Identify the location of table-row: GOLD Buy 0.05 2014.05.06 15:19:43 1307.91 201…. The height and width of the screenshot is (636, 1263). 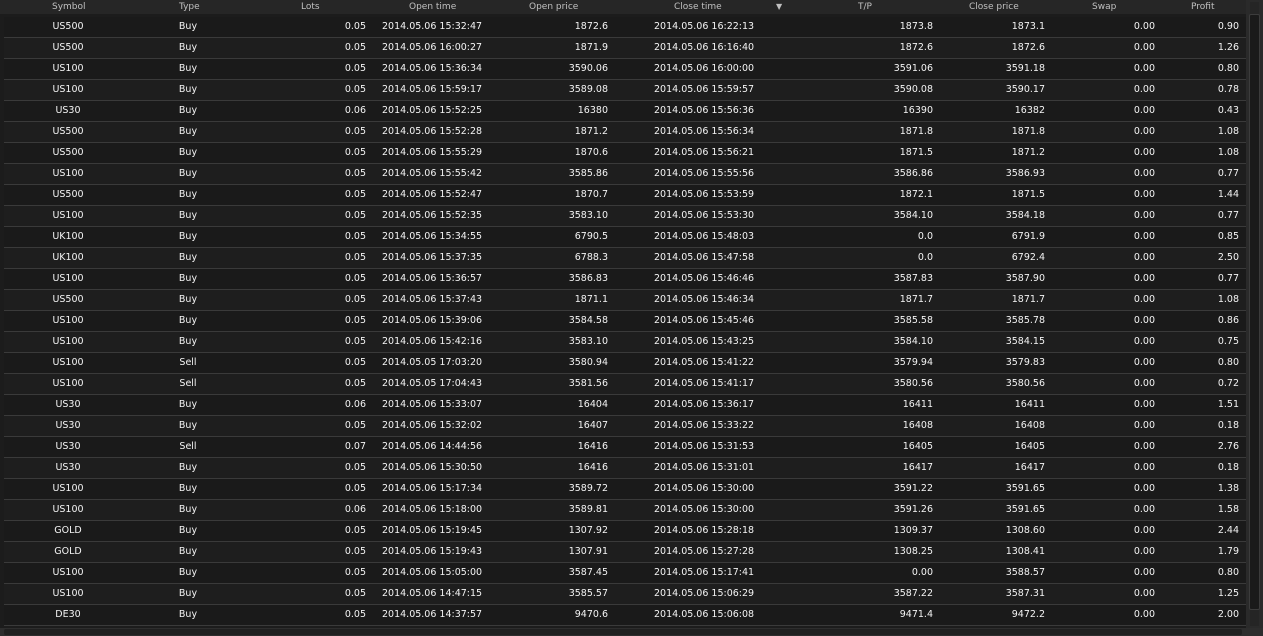
(625, 552).